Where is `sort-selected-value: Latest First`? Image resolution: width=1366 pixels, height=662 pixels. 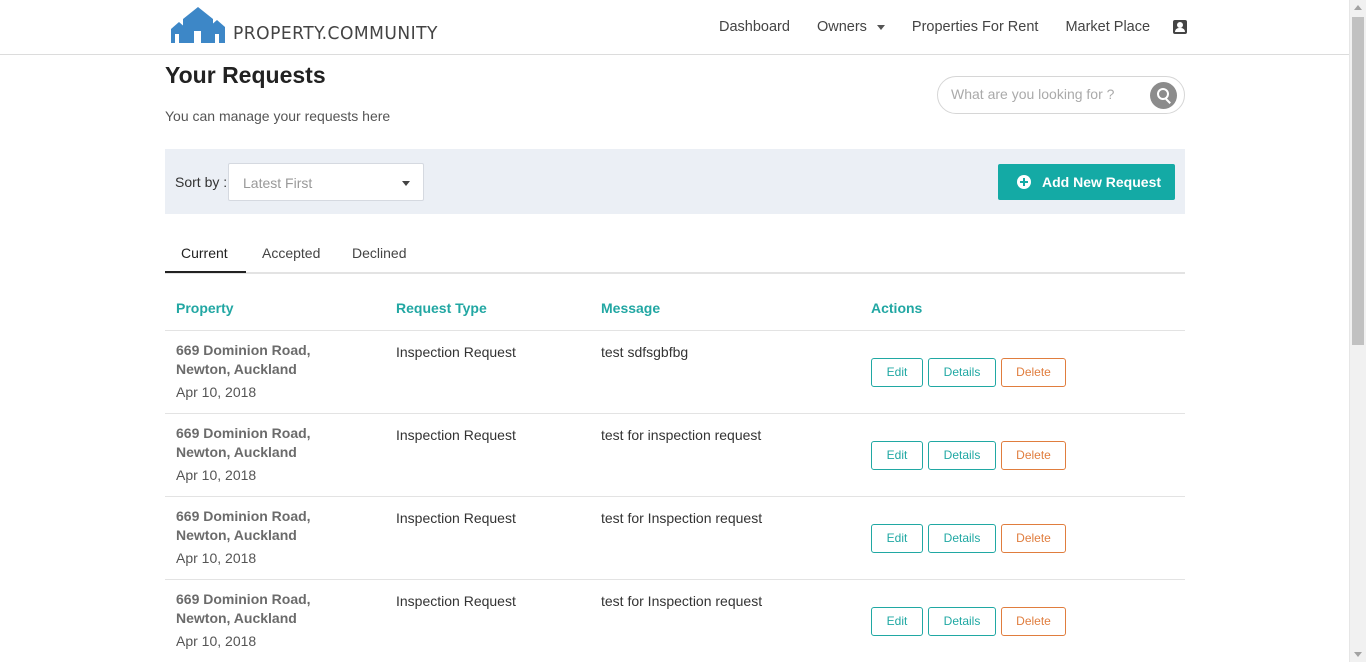
sort-selected-value: Latest First is located at coordinates (278, 183).